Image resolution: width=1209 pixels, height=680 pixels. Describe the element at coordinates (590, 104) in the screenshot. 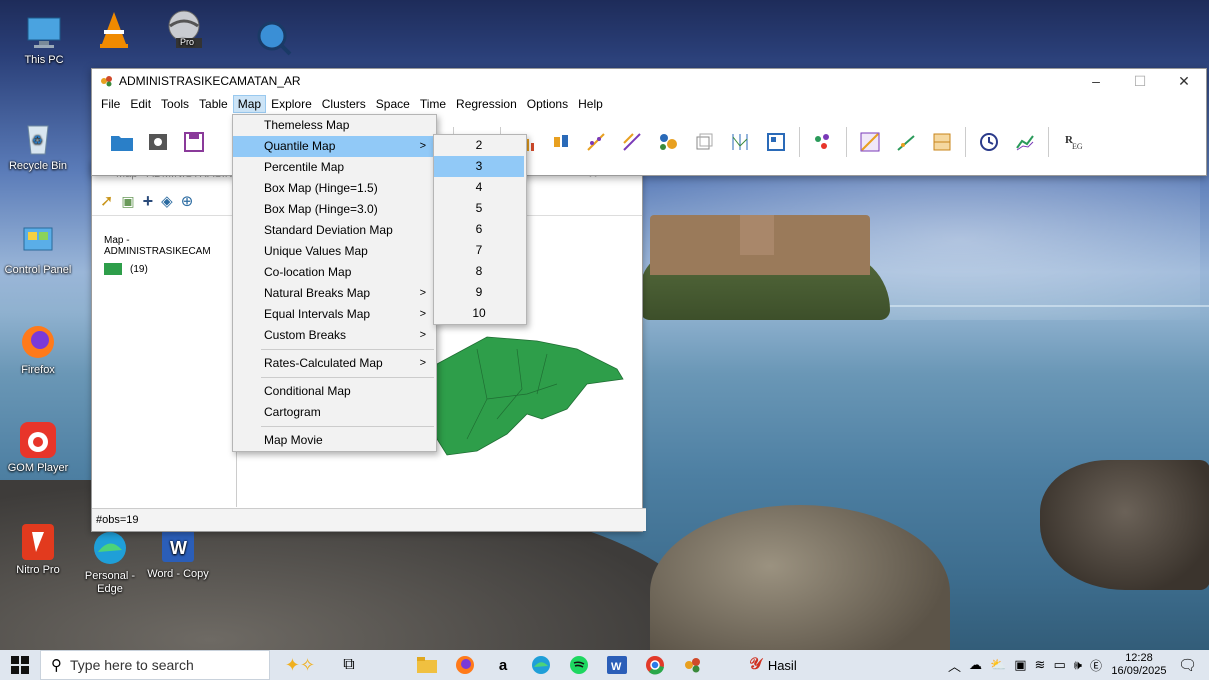

I see `menu-help: Help` at that location.